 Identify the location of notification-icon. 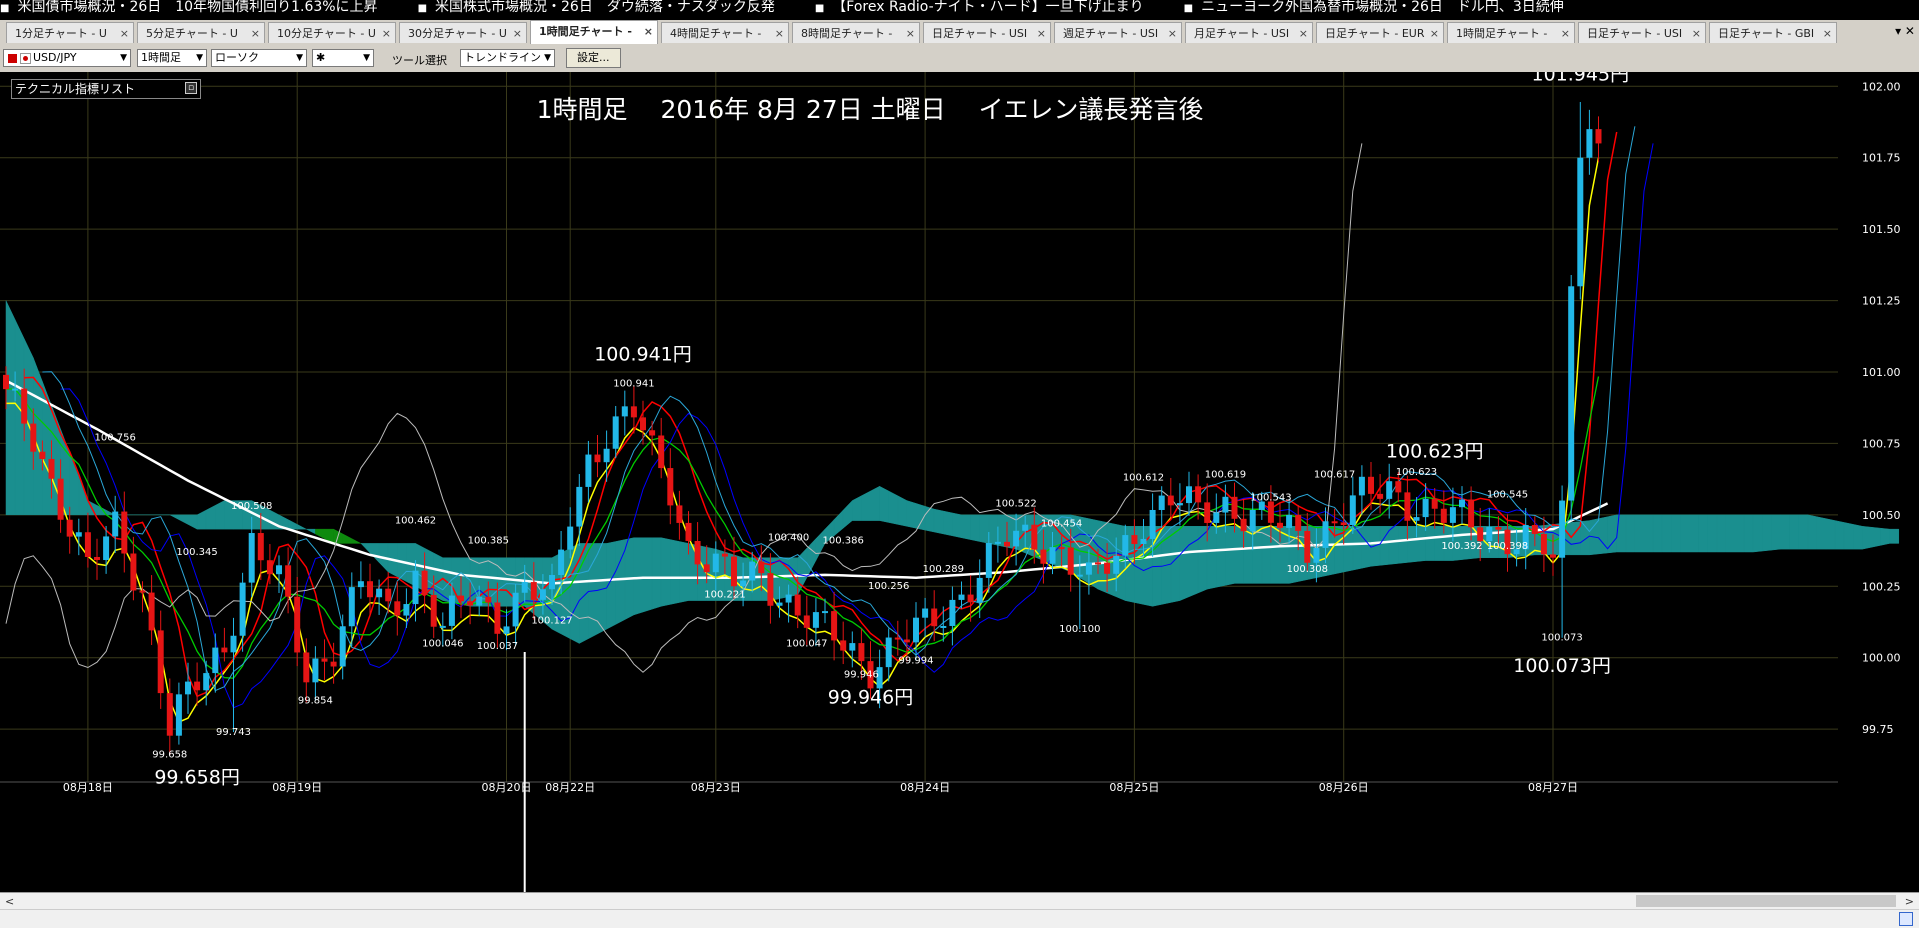
(1906, 919).